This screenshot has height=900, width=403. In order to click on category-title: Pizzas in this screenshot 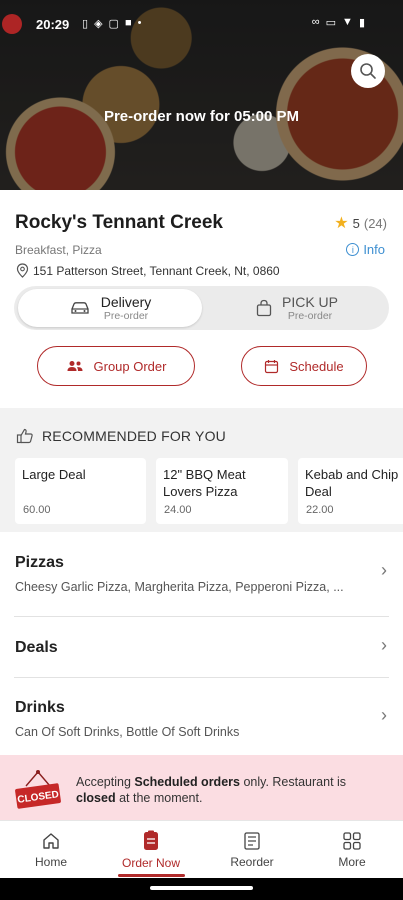, I will do `click(39, 562)`.